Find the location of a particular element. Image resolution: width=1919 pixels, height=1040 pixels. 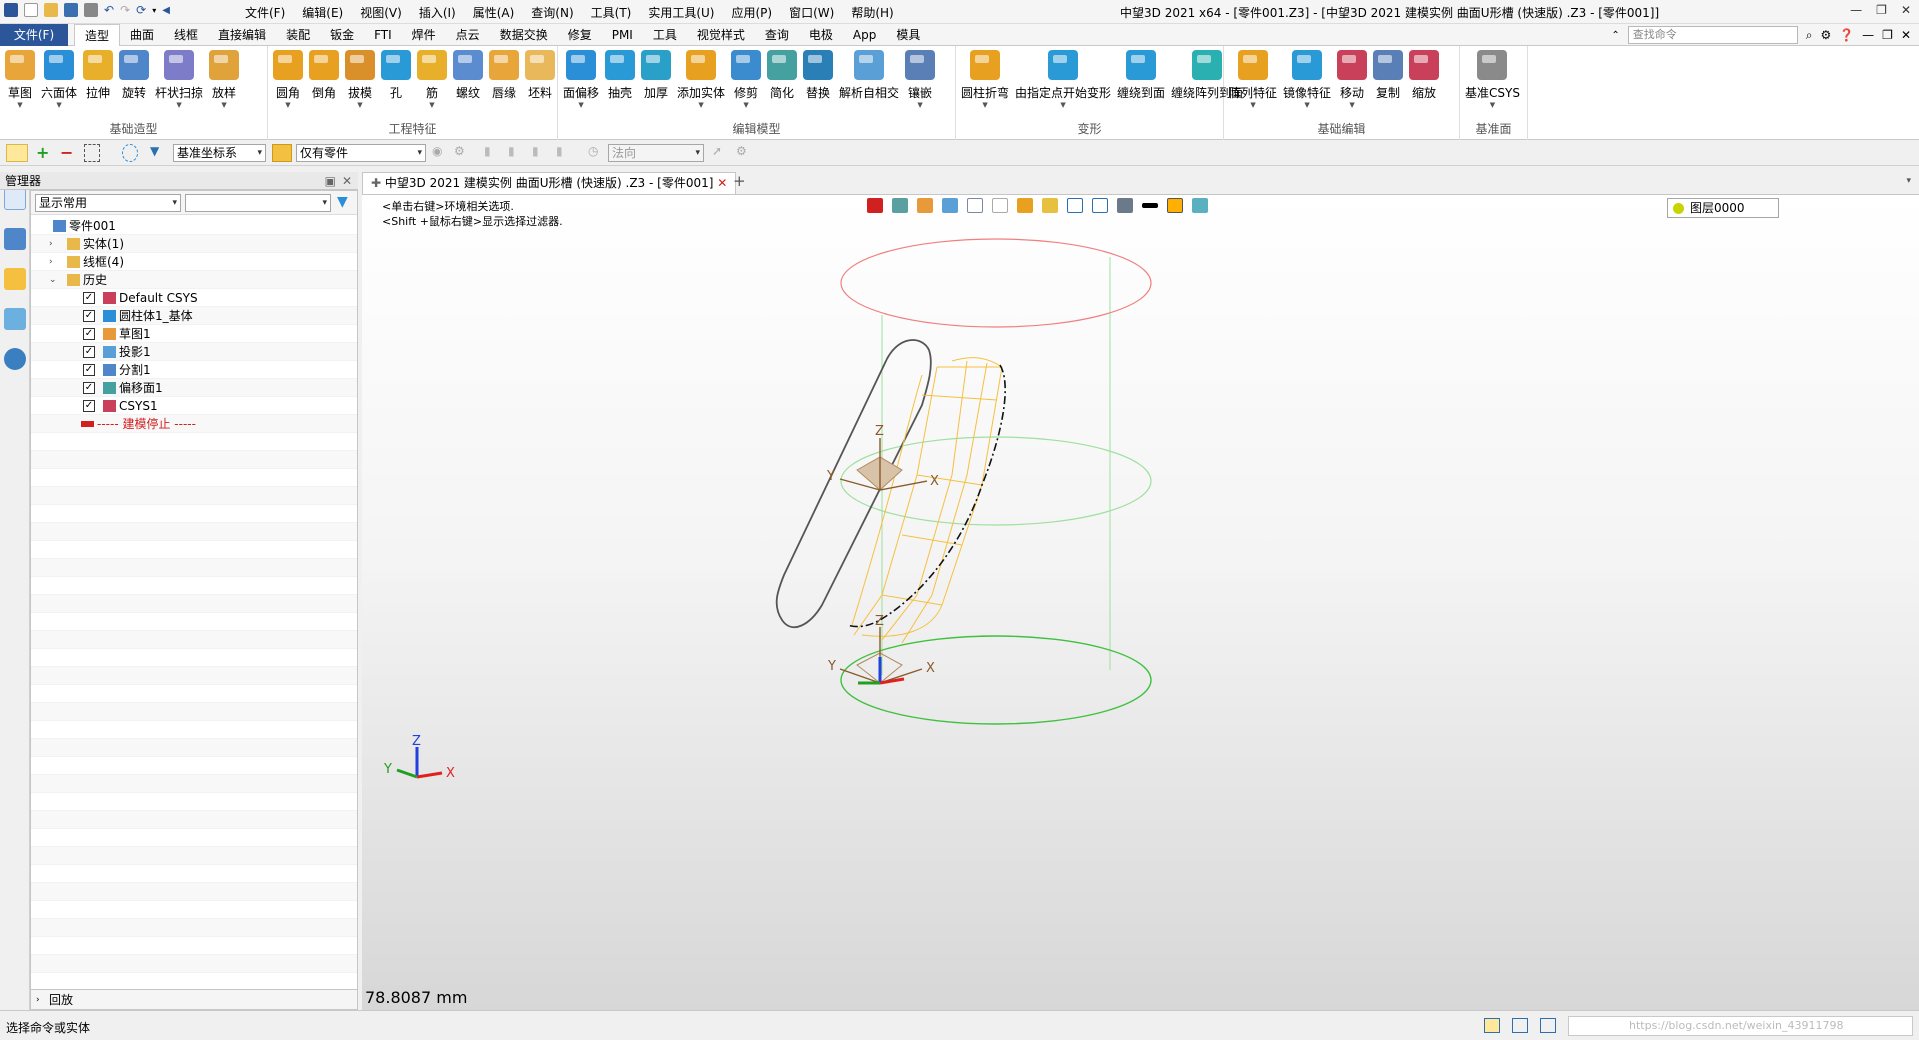

part-filter-select: 仅有零件 is located at coordinates (361, 153).